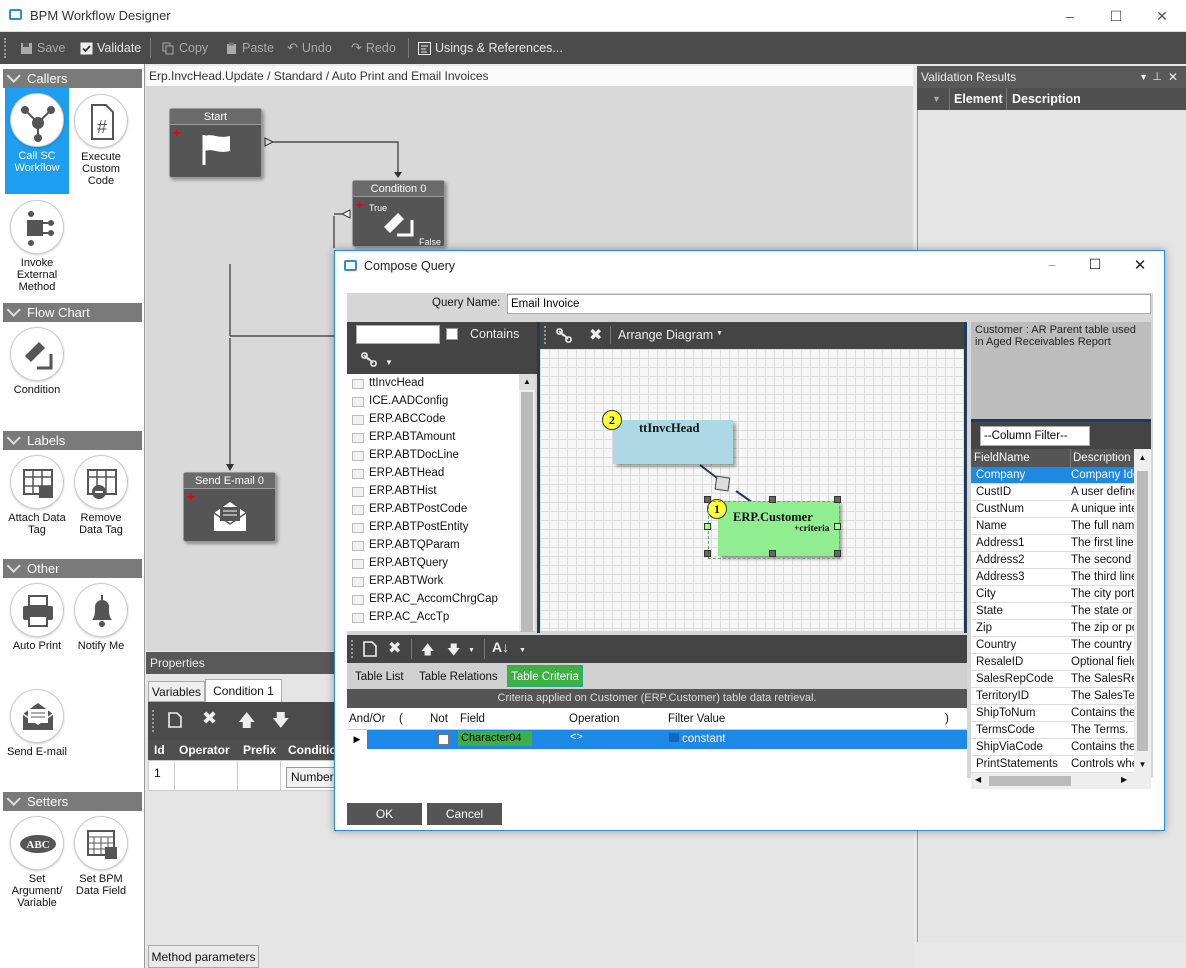 This screenshot has height=968, width=1186. I want to click on field-row: CustID A user defined, so click(1052, 492).